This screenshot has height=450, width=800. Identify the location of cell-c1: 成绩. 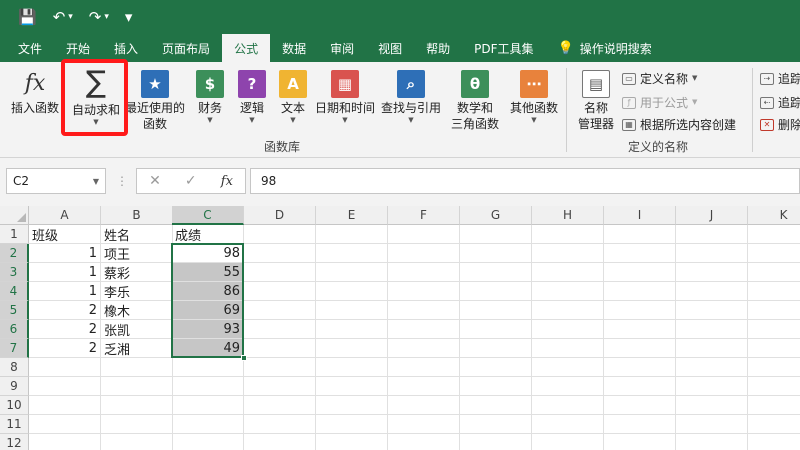
(208, 234).